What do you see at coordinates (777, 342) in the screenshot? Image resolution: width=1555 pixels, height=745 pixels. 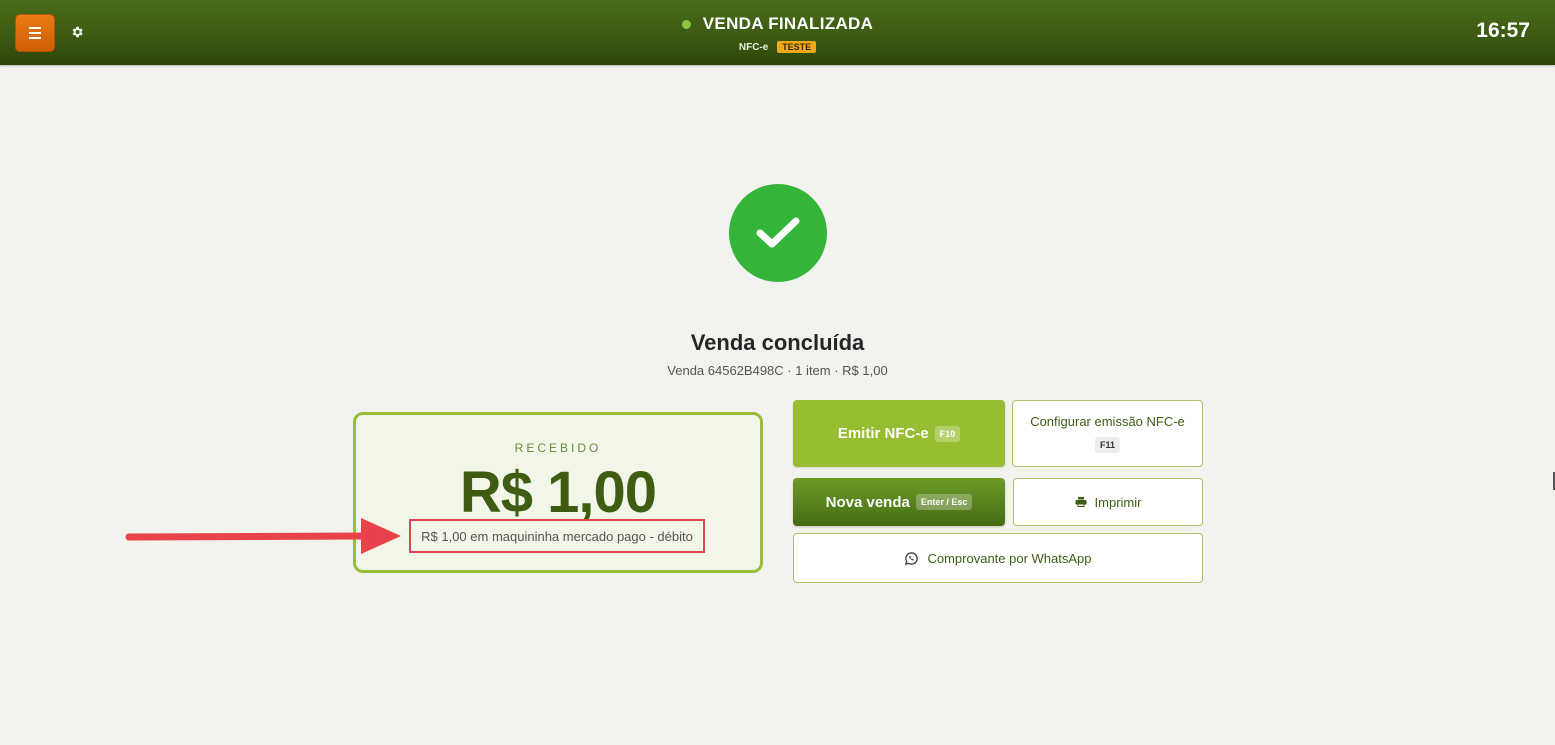 I see `page-title: Venda concluída` at bounding box center [777, 342].